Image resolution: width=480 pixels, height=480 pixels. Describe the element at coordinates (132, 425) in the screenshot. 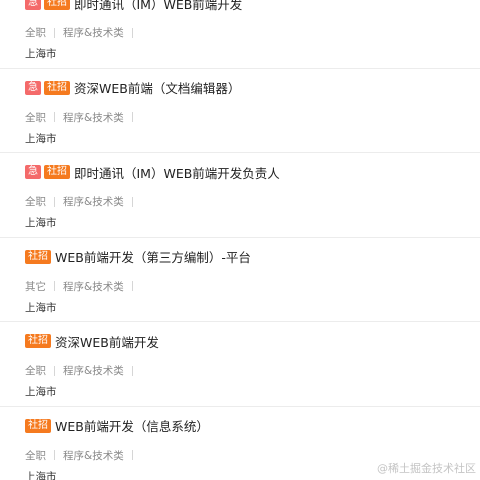

I see `job-title: WEB前端开发（信息系统）` at that location.